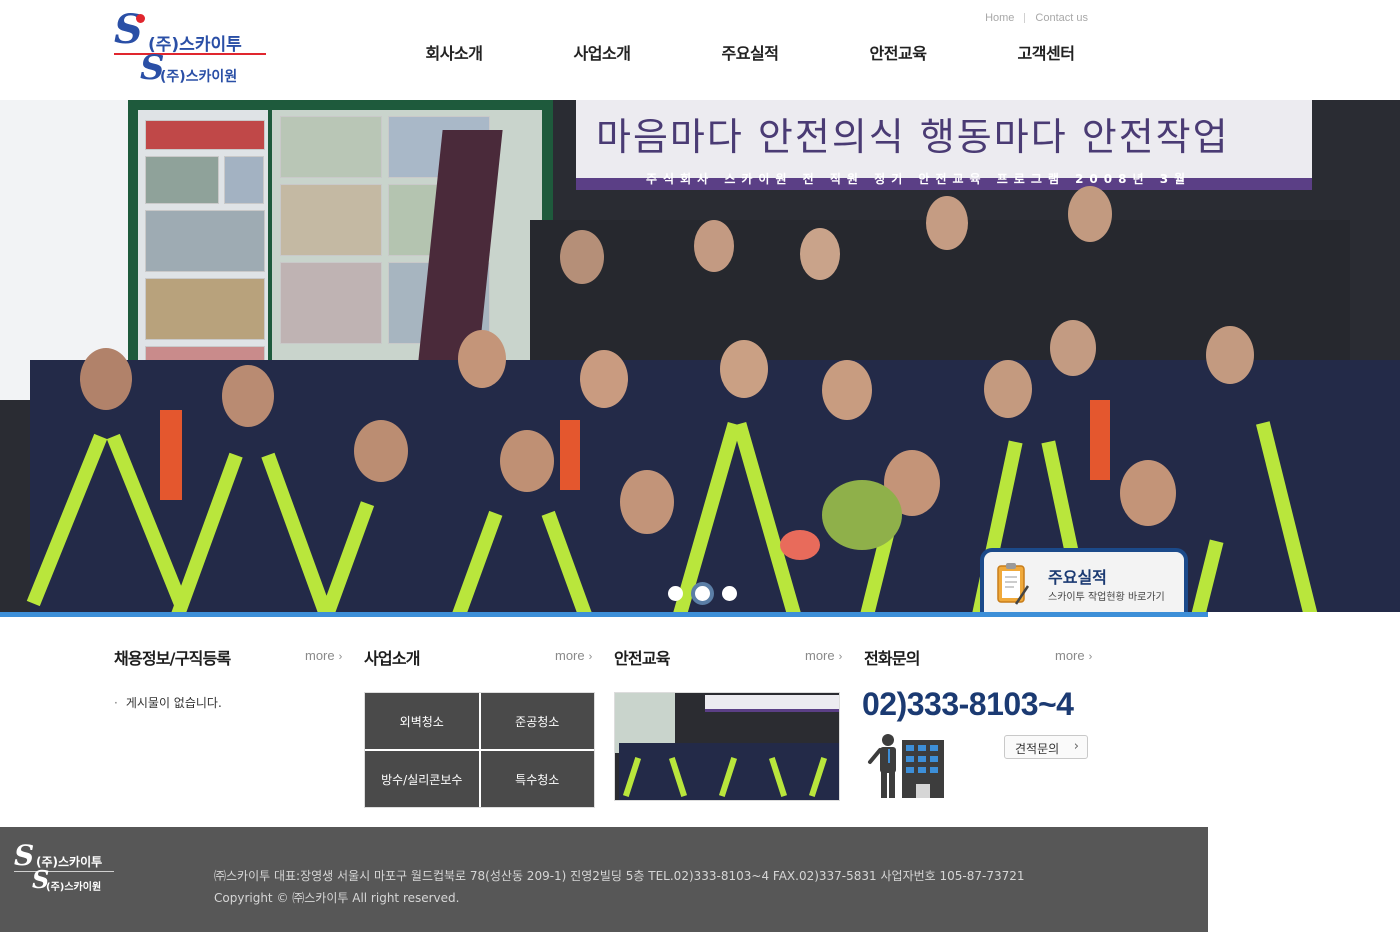 The image size is (1400, 932). I want to click on footer-logo: S (주)스카이투 S (주)스카이원, so click(66, 868).